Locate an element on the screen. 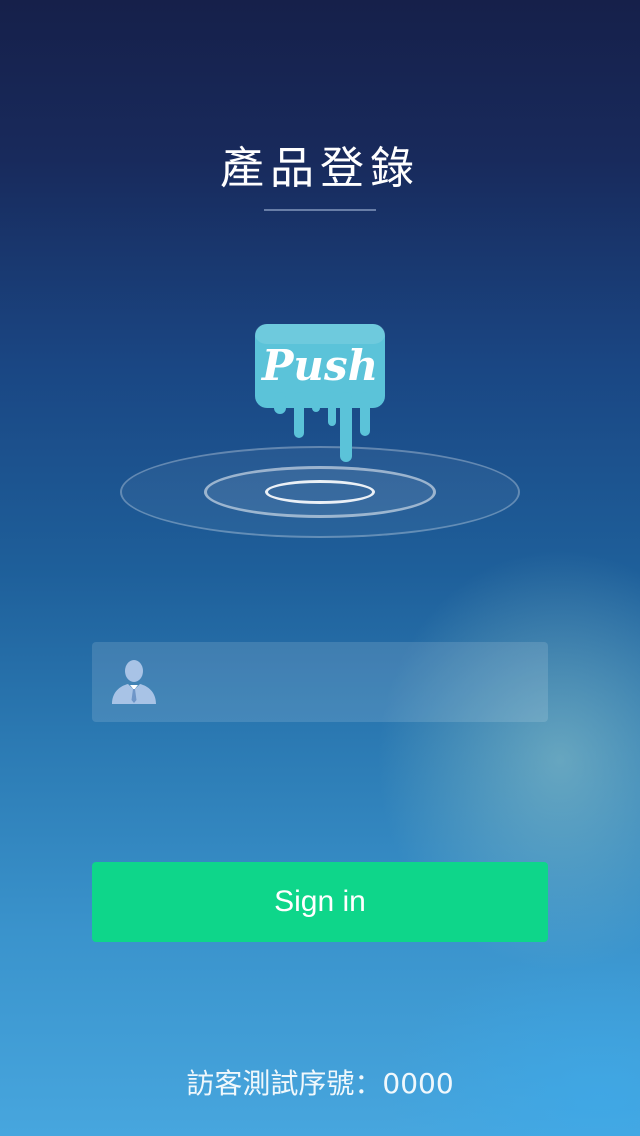  ripple-ring-inner is located at coordinates (320, 492).